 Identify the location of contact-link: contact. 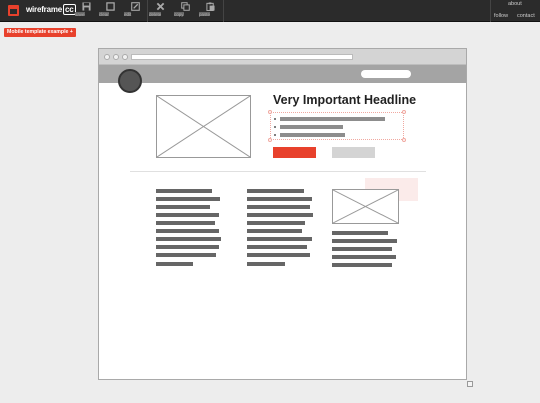
(526, 16).